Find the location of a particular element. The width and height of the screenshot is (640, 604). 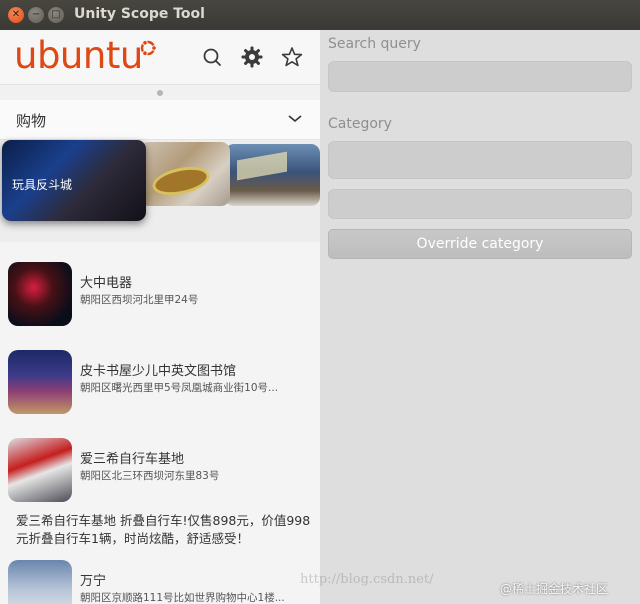

result-title: 皮卡书屋少儿中英文图书馆 is located at coordinates (158, 371).